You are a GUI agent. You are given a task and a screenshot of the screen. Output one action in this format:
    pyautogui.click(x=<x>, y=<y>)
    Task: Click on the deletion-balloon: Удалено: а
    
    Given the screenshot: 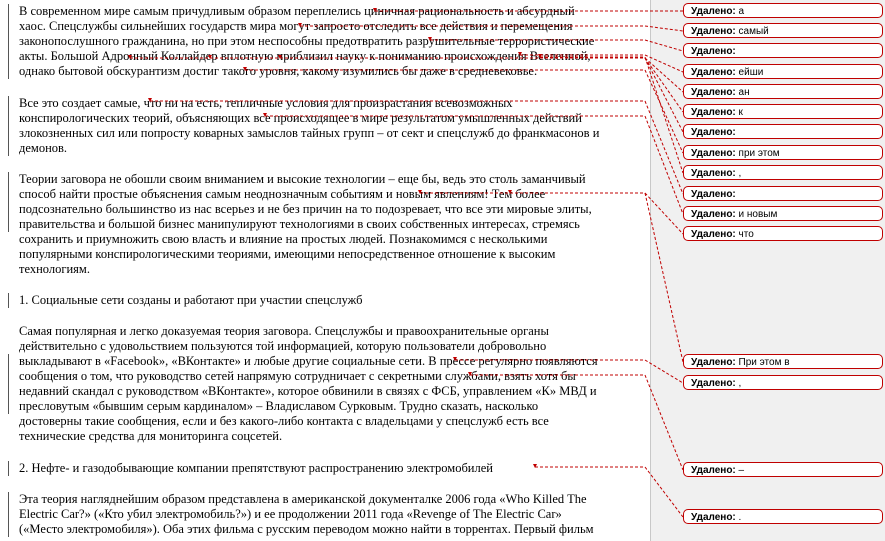 What is the action you would take?
    pyautogui.click(x=783, y=10)
    